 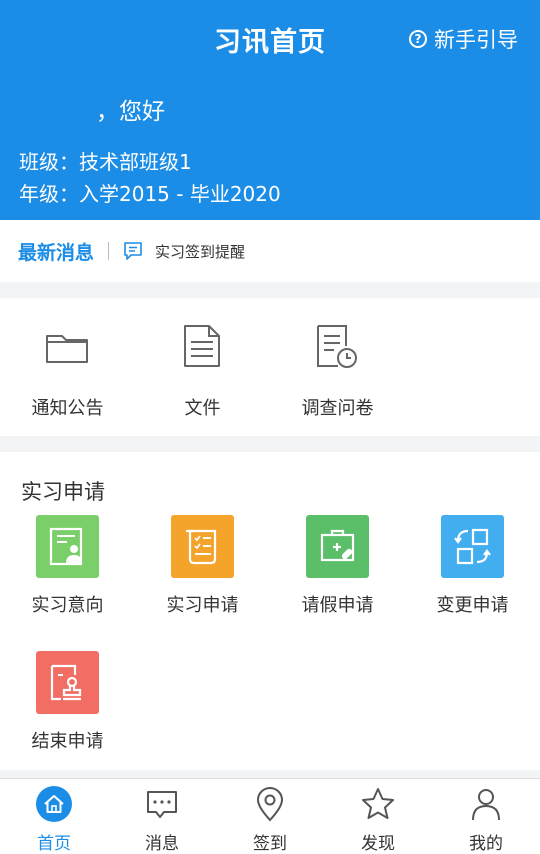 What do you see at coordinates (109, 251) in the screenshot?
I see `divider` at bounding box center [109, 251].